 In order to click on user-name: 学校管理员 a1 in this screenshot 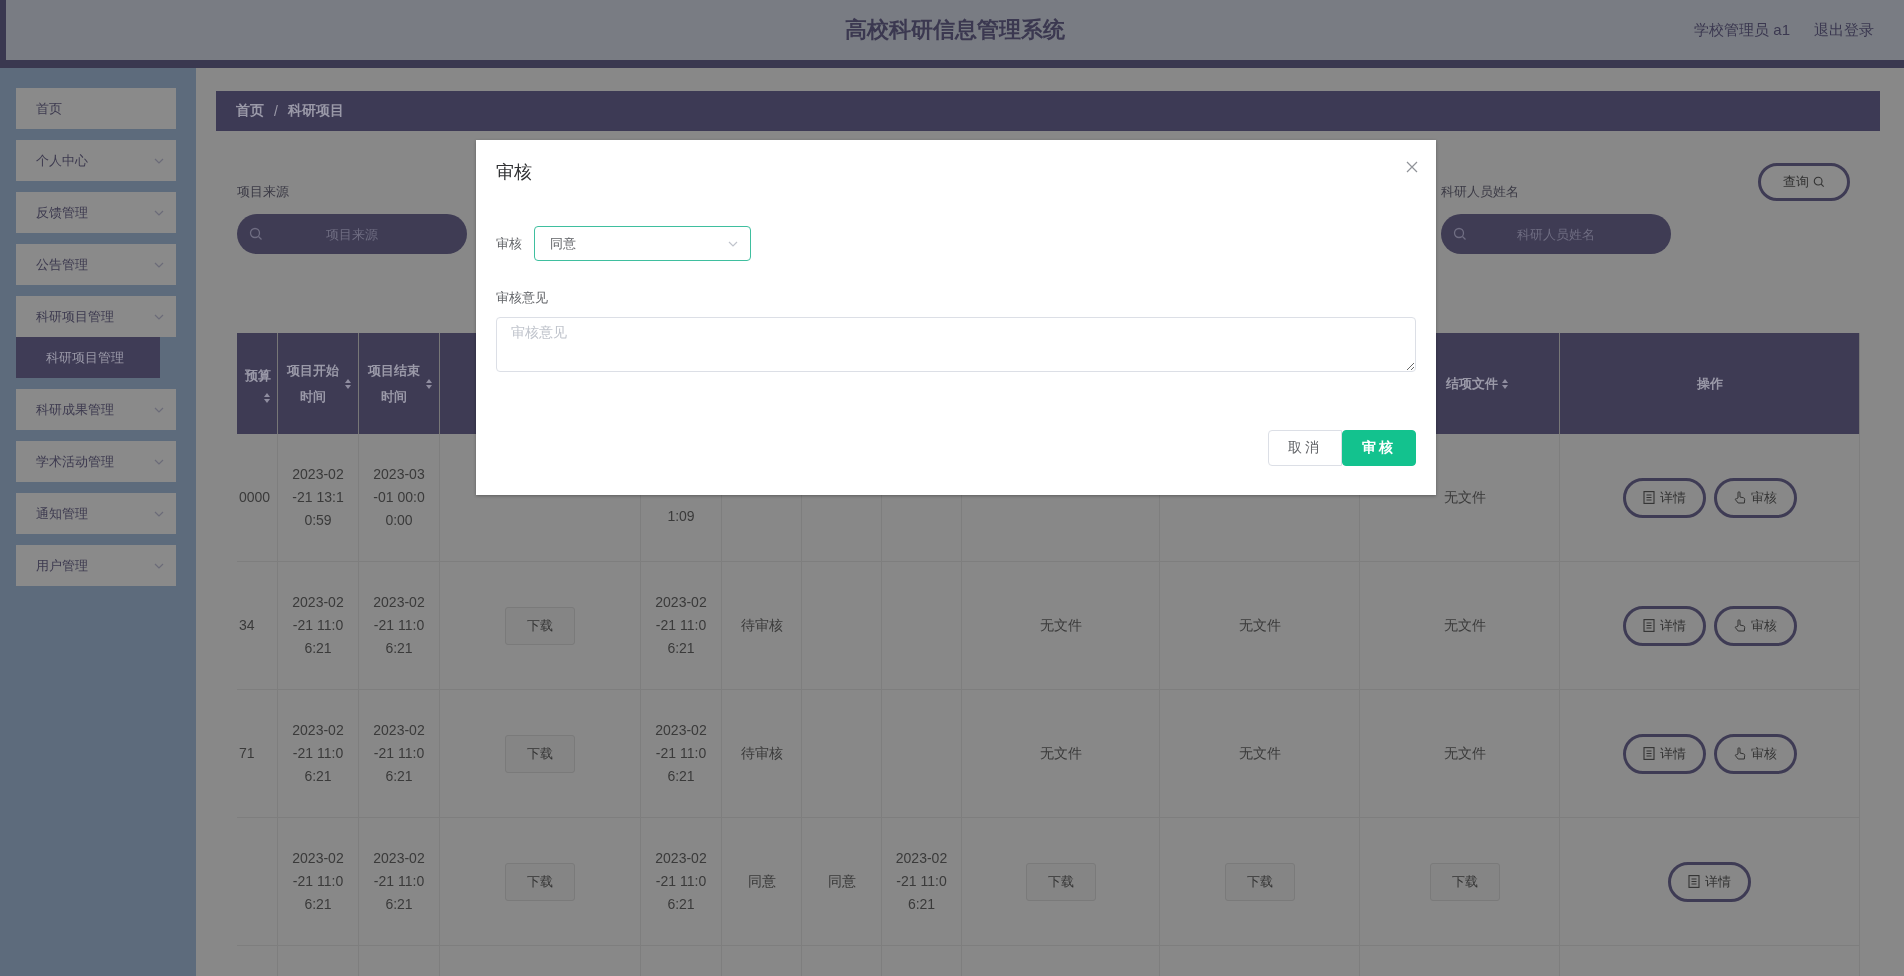, I will do `click(1742, 30)`.